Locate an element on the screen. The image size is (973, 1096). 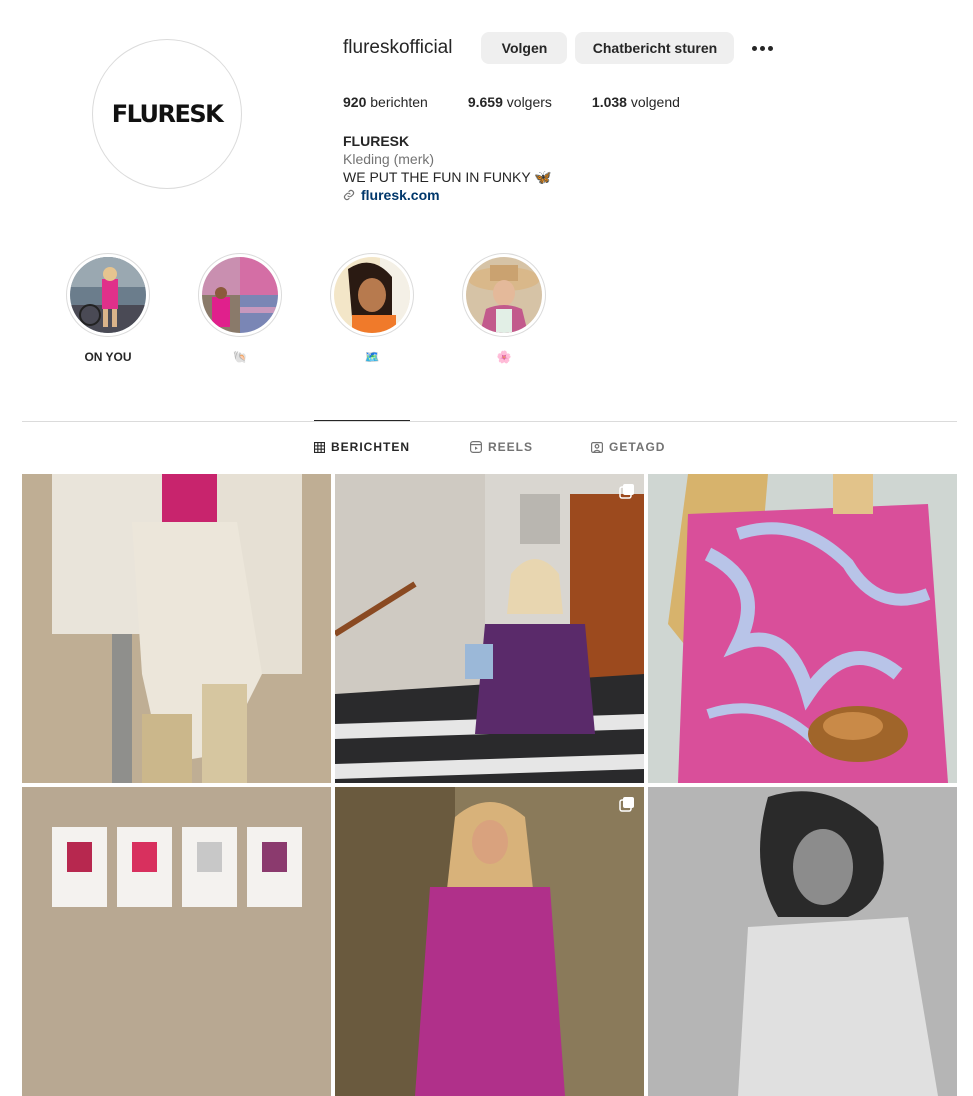
profile-avatar: FLURESK is located at coordinates (167, 114).